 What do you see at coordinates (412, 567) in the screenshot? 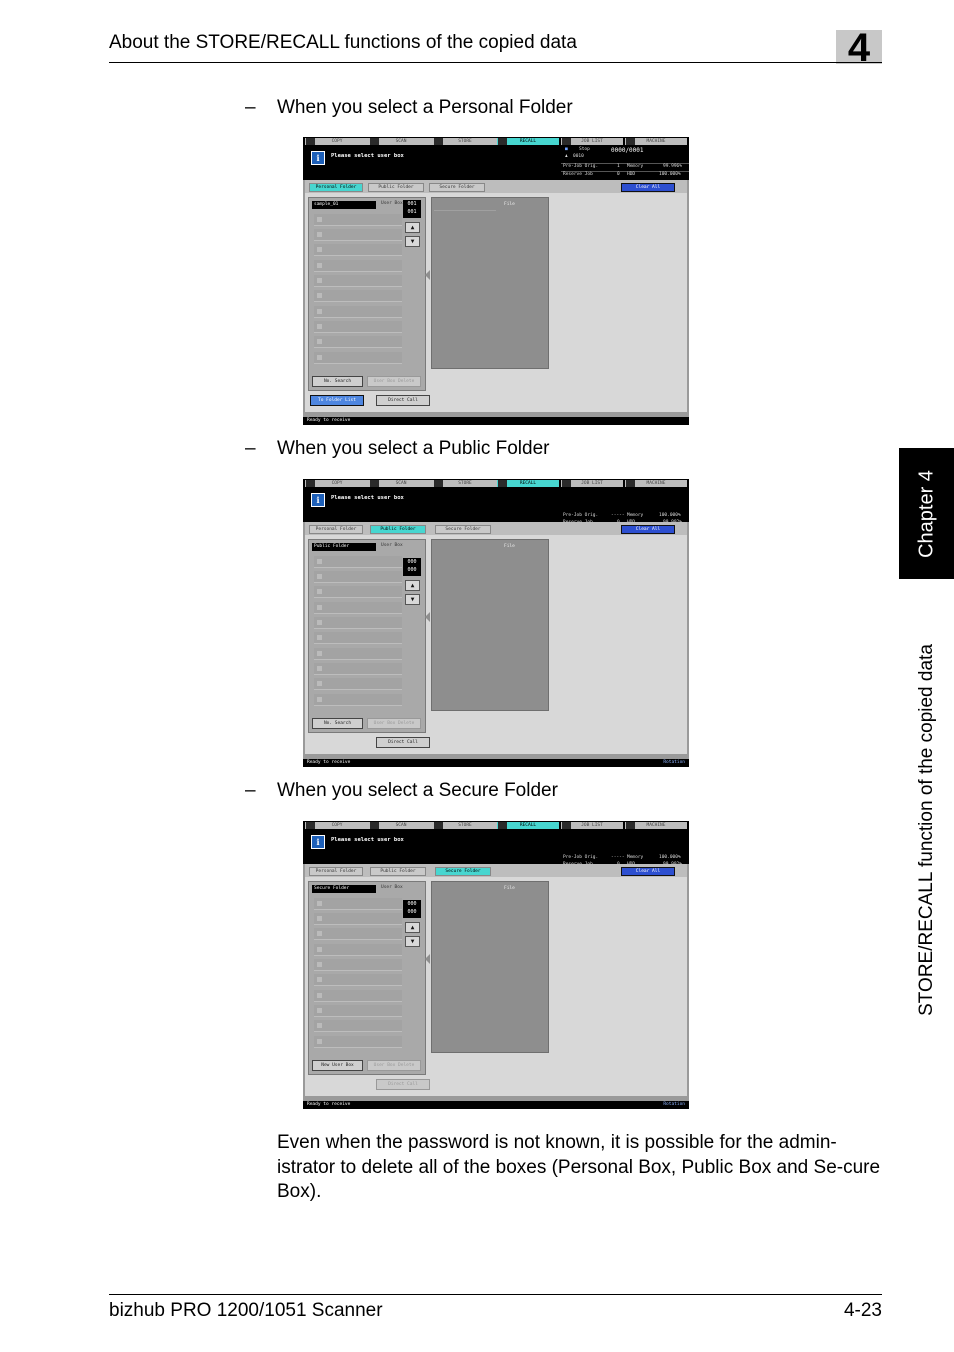
I see `page-counter: 000 000` at bounding box center [412, 567].